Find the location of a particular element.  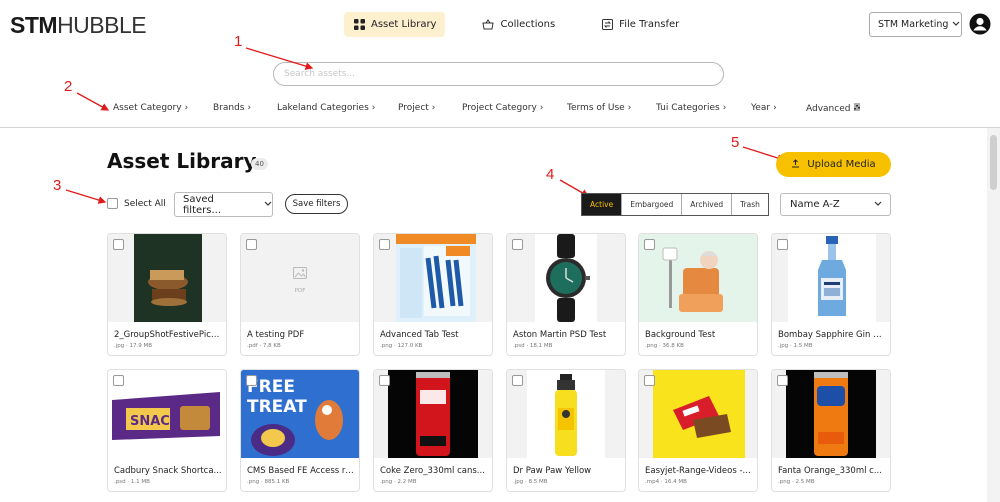

asset-meta: .jpg · 17.9 MB is located at coordinates (133, 346).